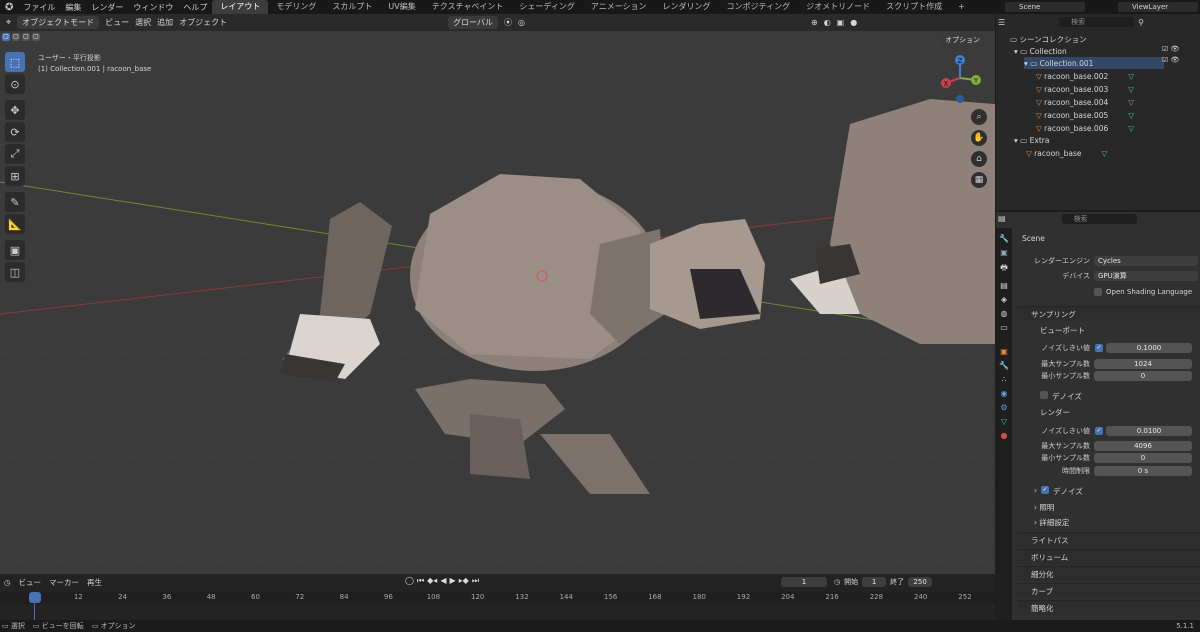  Describe the element at coordinates (1085, 76) in the screenshot. I see `outliner-object-row: ▽ racoon_base.002 ▽` at that location.